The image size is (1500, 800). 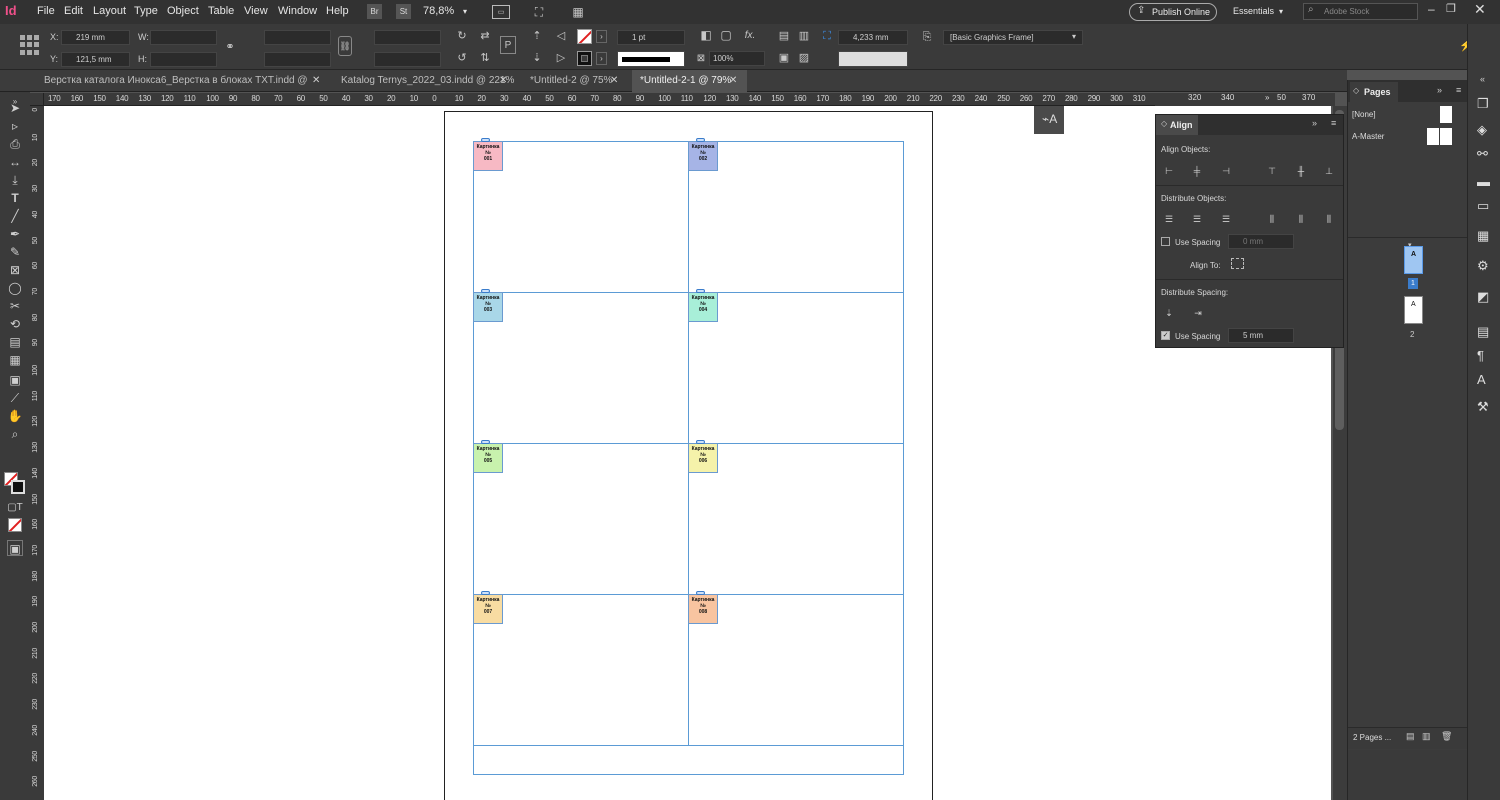 I want to click on use-spacing-checkbox-2: ✓, so click(x=1165, y=335).